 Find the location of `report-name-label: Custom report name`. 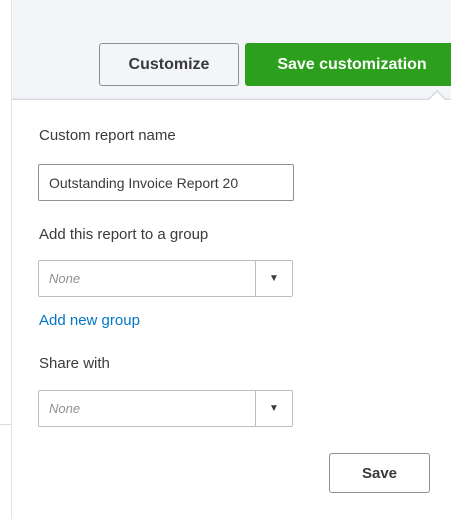

report-name-label: Custom report name is located at coordinates (107, 135).